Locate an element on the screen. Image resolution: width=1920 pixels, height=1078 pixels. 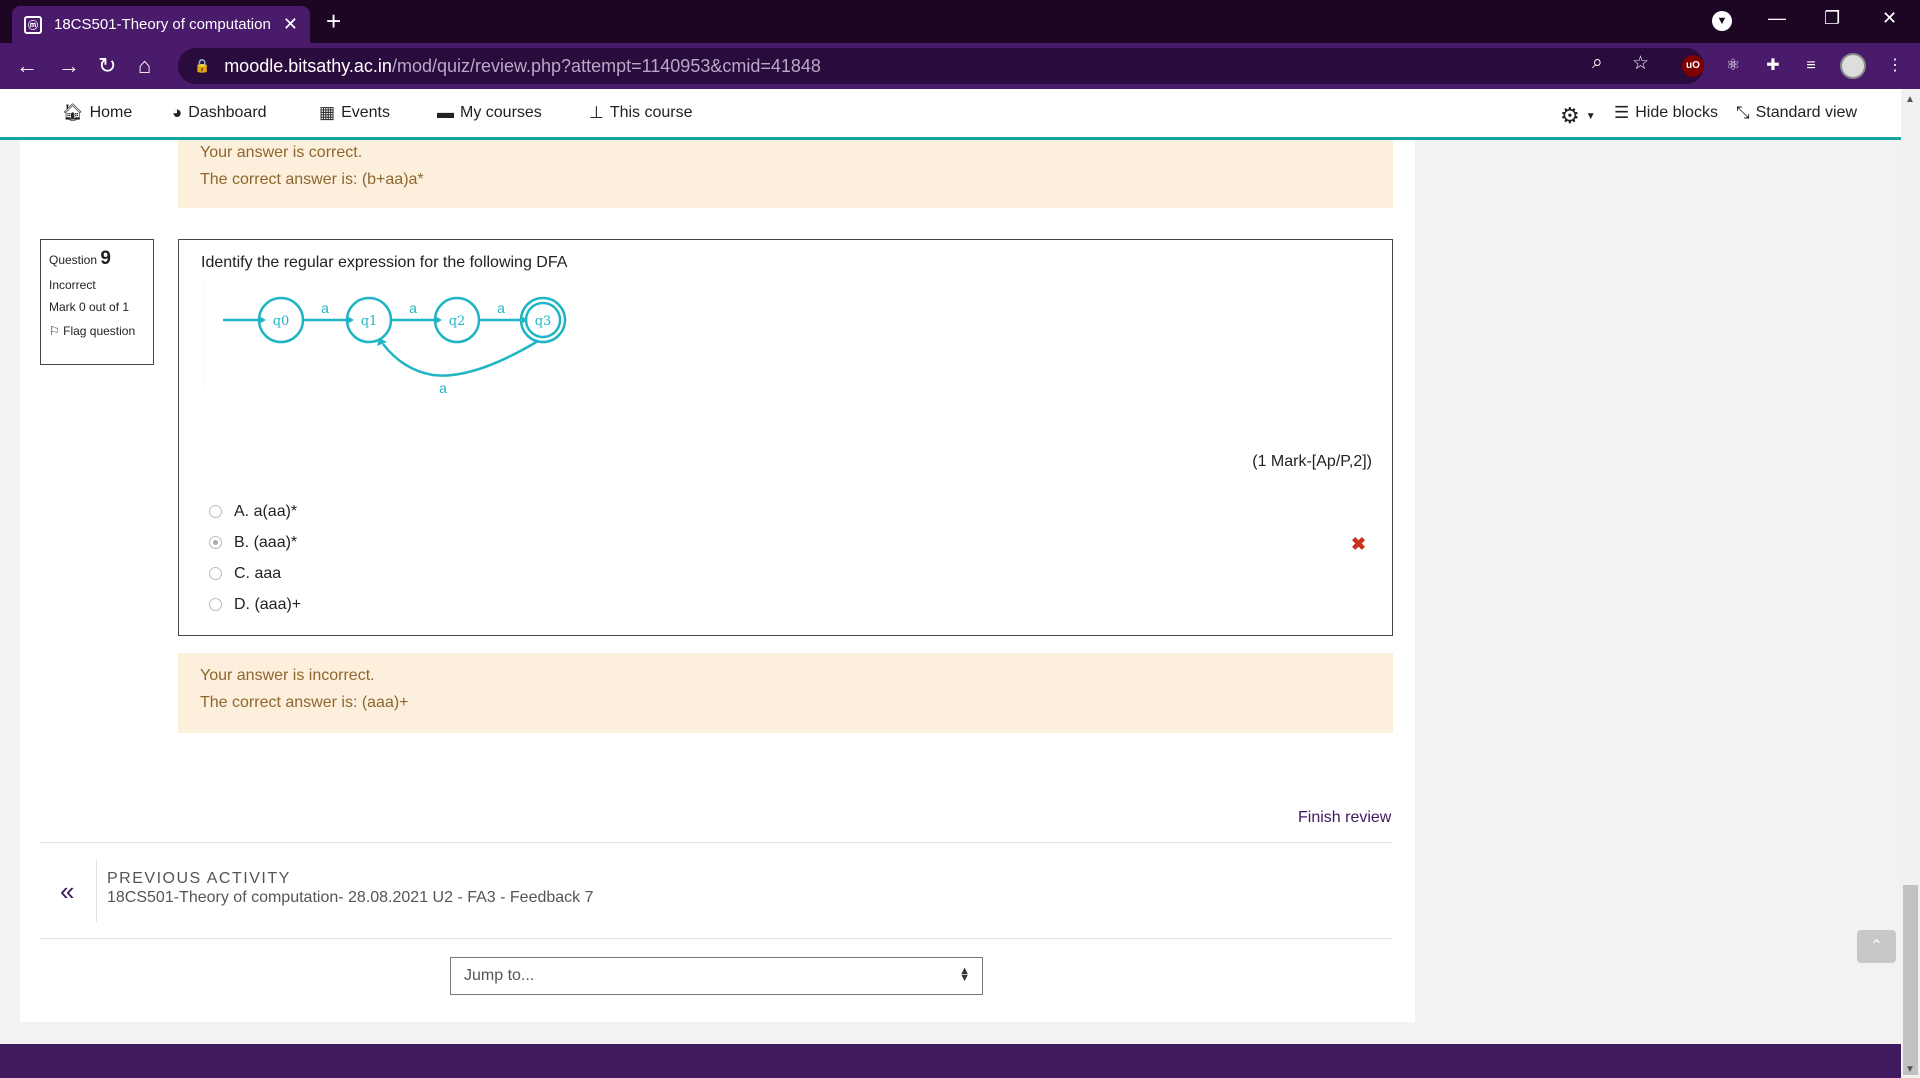
chevron-up-icon: ⌃ is located at coordinates (1876, 946).